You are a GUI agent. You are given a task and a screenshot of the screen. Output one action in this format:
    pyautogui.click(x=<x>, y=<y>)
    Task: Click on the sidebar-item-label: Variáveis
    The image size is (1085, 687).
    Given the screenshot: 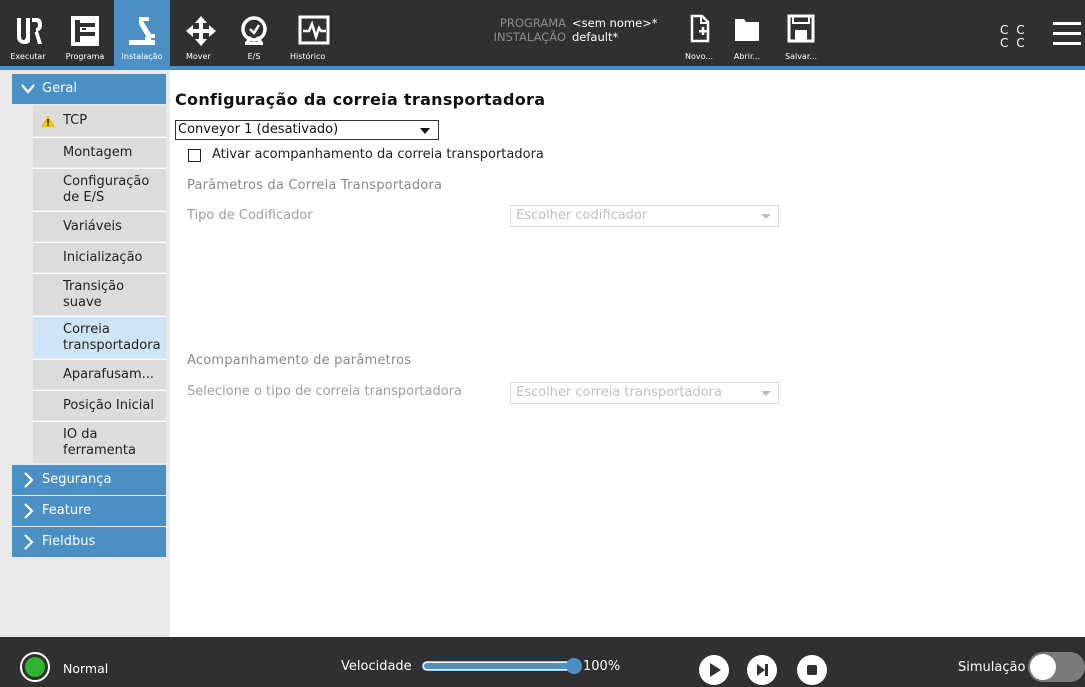 What is the action you would take?
    pyautogui.click(x=92, y=226)
    